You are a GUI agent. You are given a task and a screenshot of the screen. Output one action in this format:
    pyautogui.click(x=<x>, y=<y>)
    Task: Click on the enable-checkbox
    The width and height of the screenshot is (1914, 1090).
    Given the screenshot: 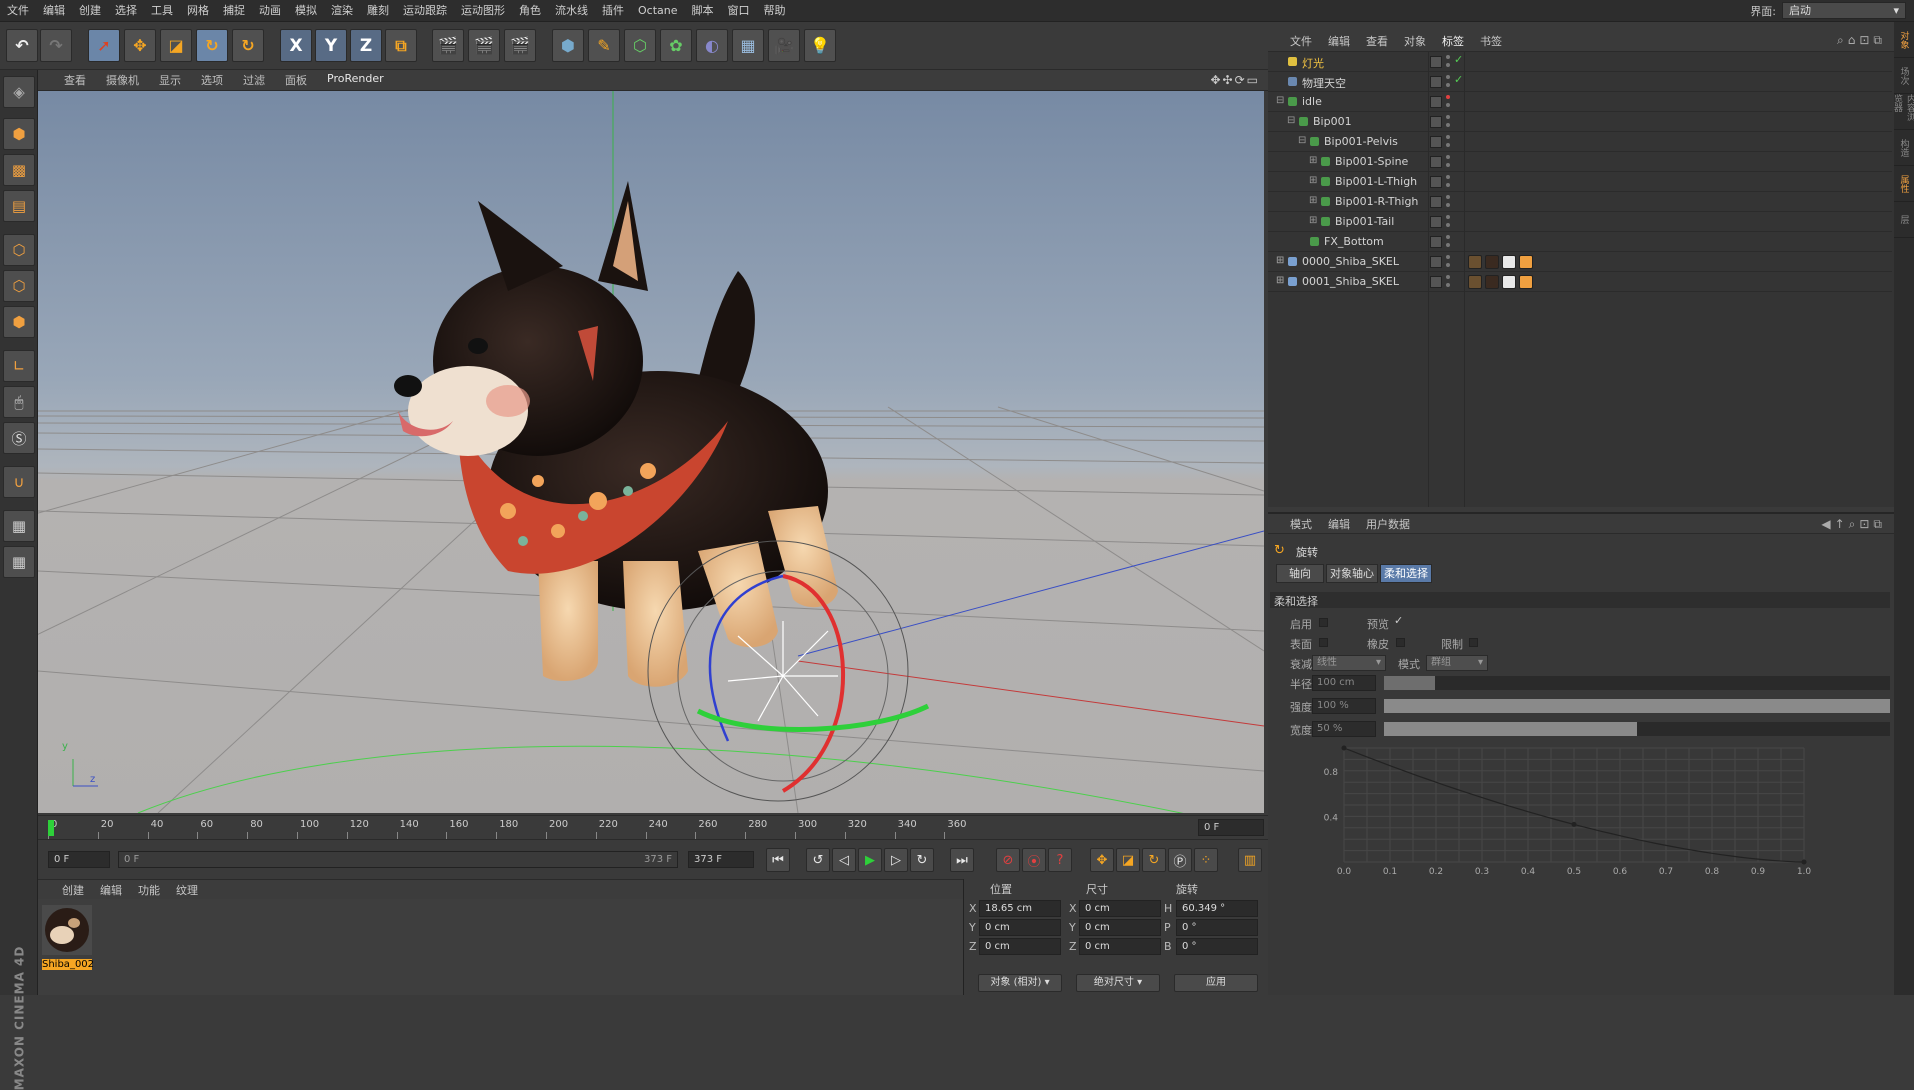 What is the action you would take?
    pyautogui.click(x=1323, y=622)
    